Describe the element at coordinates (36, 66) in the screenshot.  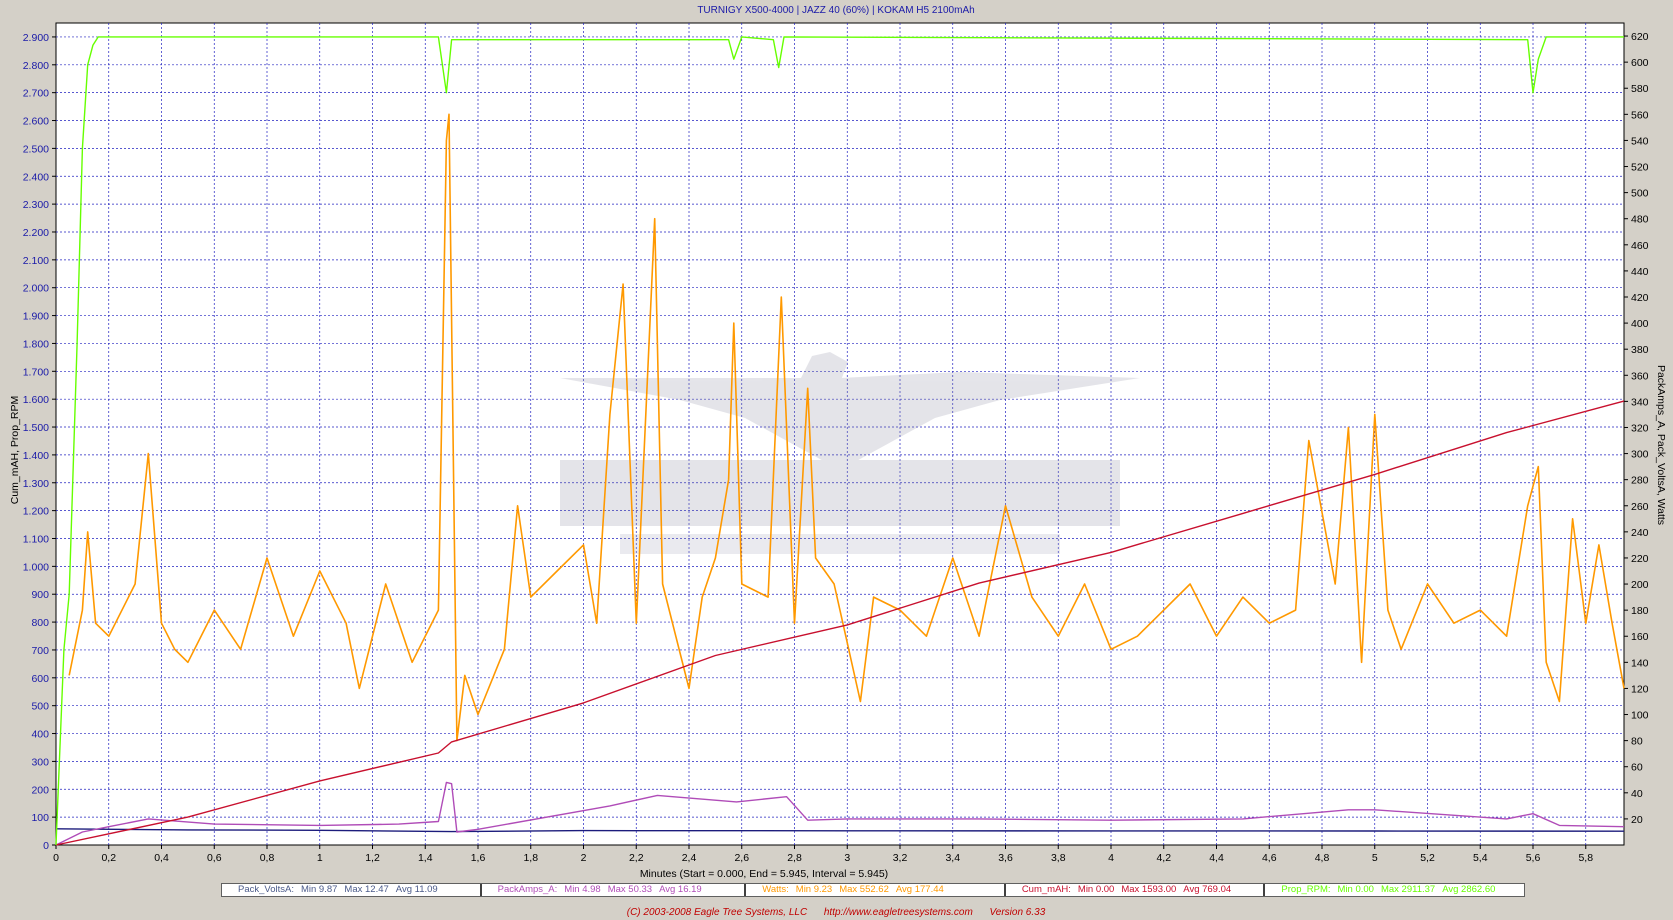
I see `y-left-tick-label: 2.800` at that location.